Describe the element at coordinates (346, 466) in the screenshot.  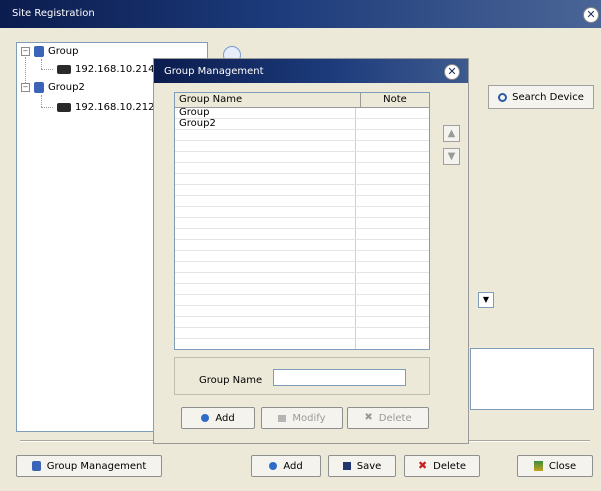
I see `save-icon` at that location.